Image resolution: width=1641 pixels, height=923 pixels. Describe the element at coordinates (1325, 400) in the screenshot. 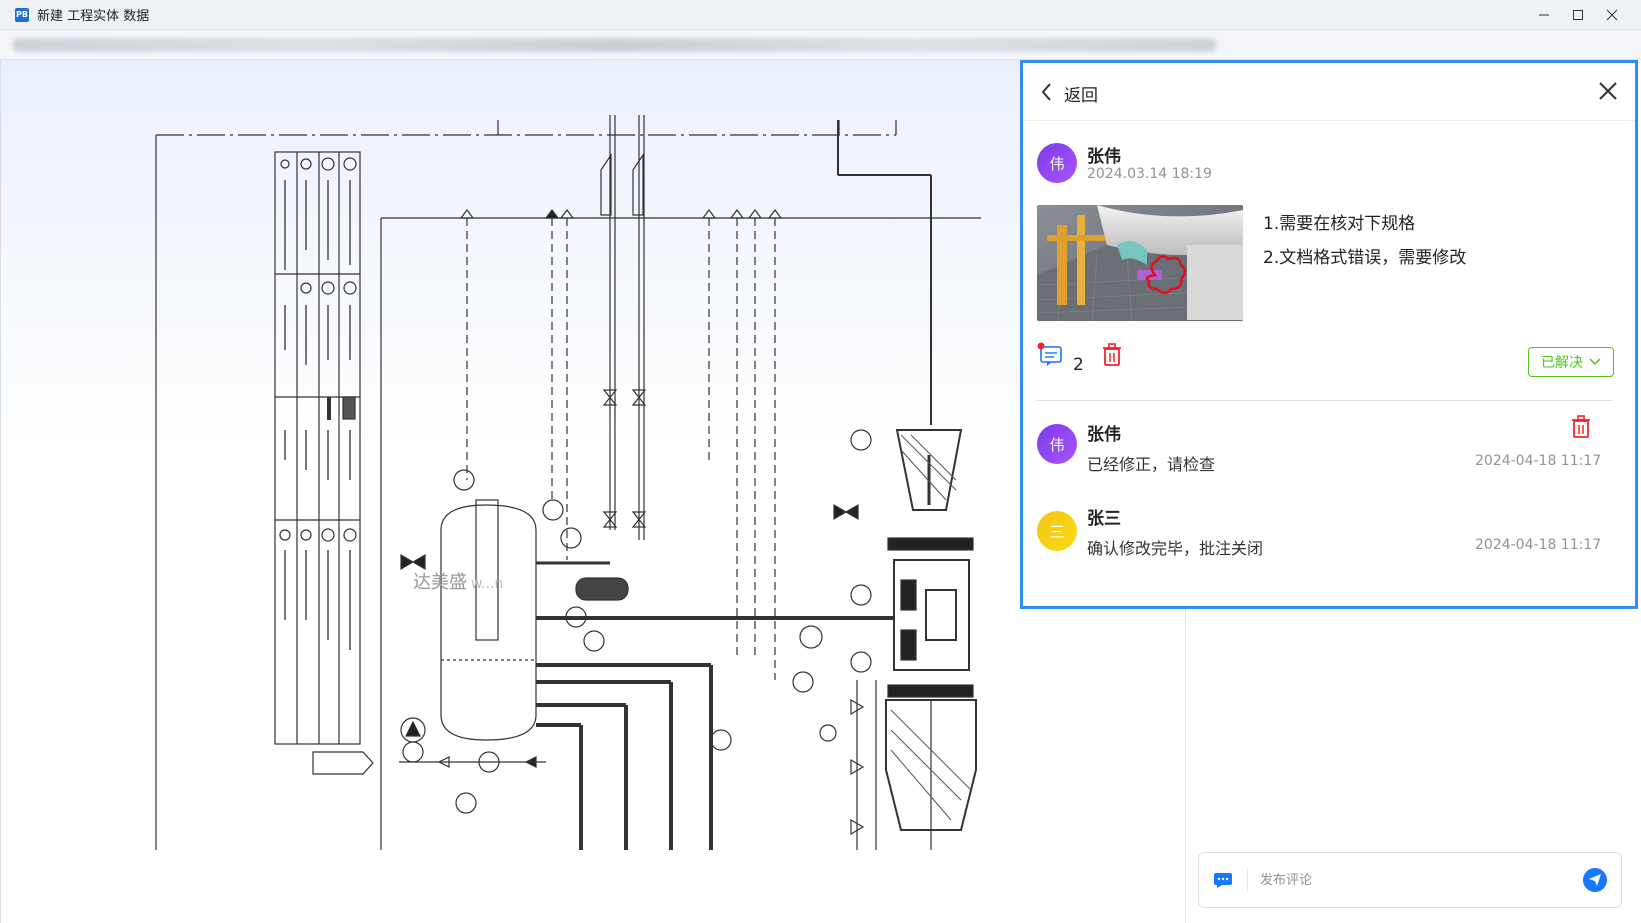

I see `divider` at that location.